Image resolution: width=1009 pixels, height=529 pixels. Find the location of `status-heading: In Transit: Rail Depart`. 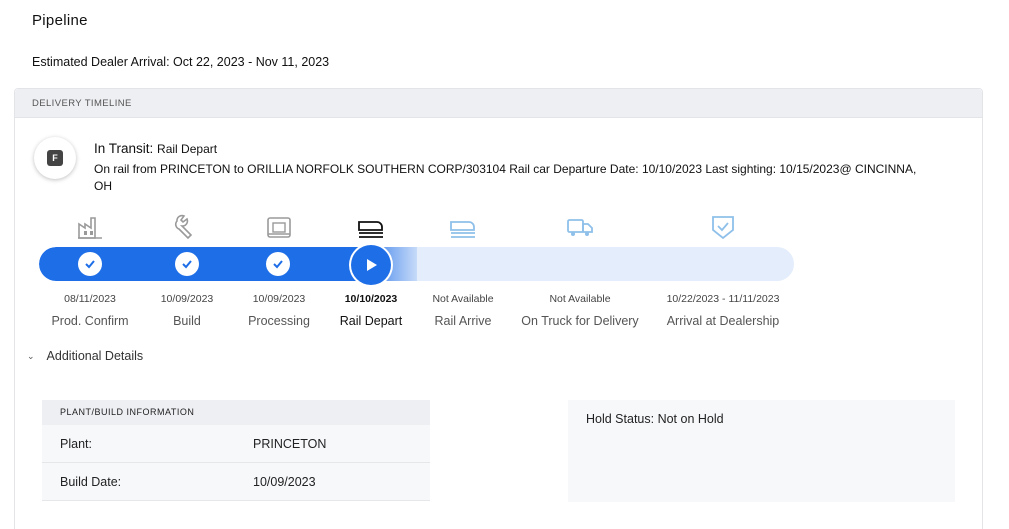

status-heading: In Transit: Rail Depart is located at coordinates (155, 148).